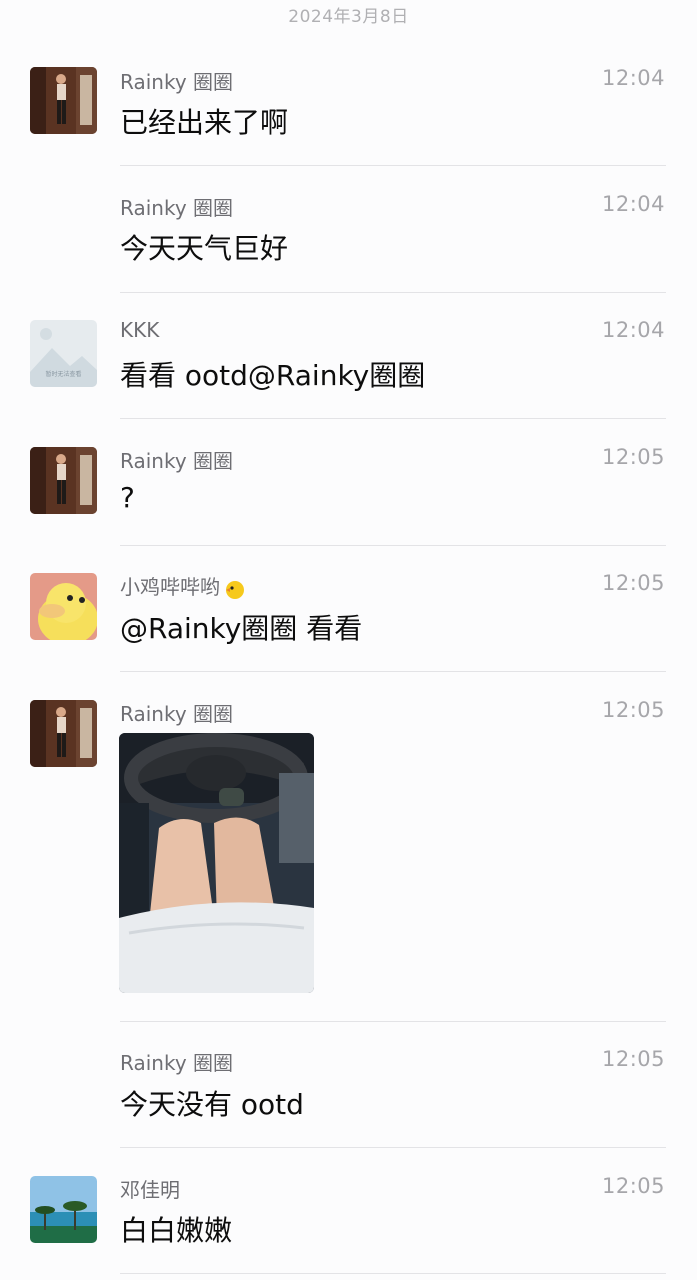 This screenshot has height=1280, width=697. What do you see at coordinates (176, 1229) in the screenshot?
I see `message-text: 白白嫩嫩` at bounding box center [176, 1229].